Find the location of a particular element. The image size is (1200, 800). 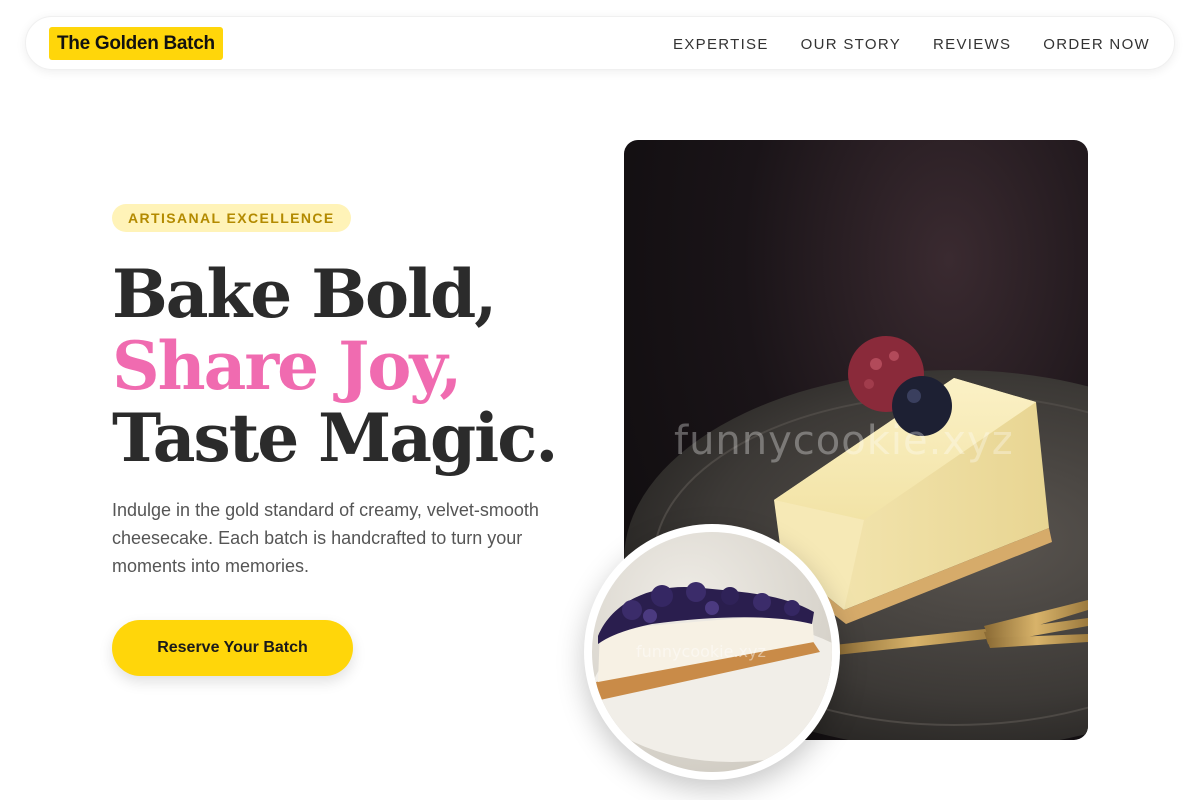

nav-links: EXPERTISE OUR STORY REVIEWS ORDER NOW is located at coordinates (911, 44).